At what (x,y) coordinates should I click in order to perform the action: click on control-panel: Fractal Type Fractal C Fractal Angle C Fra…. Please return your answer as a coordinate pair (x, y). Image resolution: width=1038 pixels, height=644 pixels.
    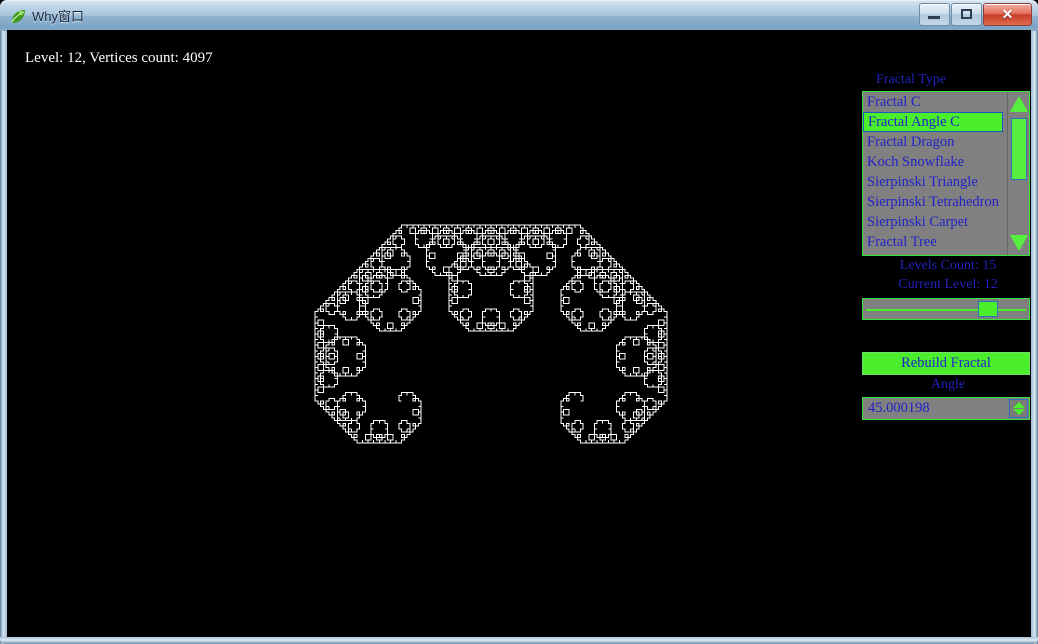
    Looking at the image, I should click on (946, 245).